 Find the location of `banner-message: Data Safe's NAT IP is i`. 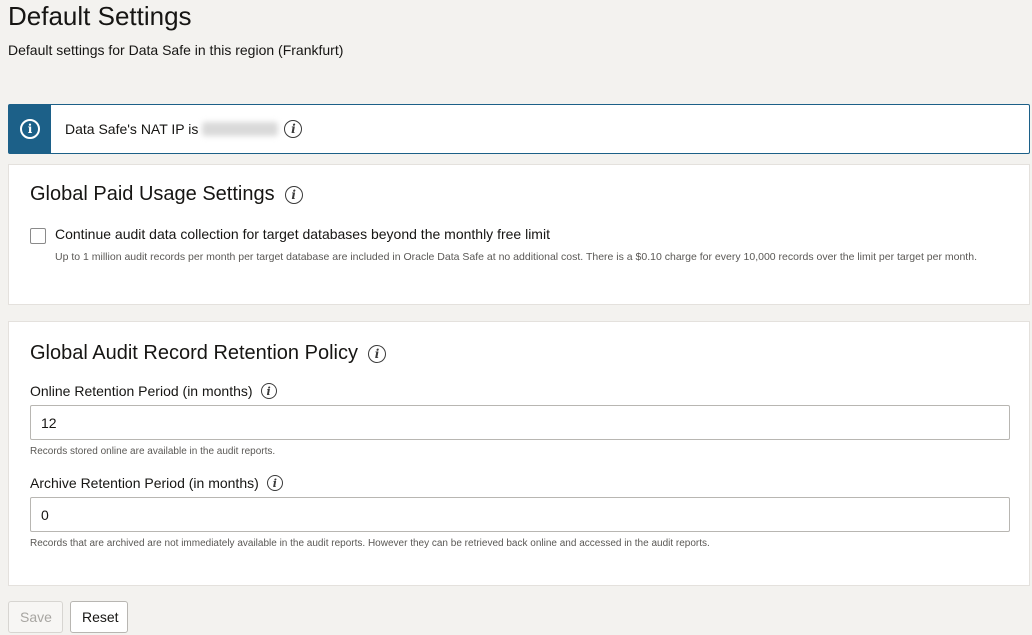

banner-message: Data Safe's NAT IP is i is located at coordinates (184, 129).